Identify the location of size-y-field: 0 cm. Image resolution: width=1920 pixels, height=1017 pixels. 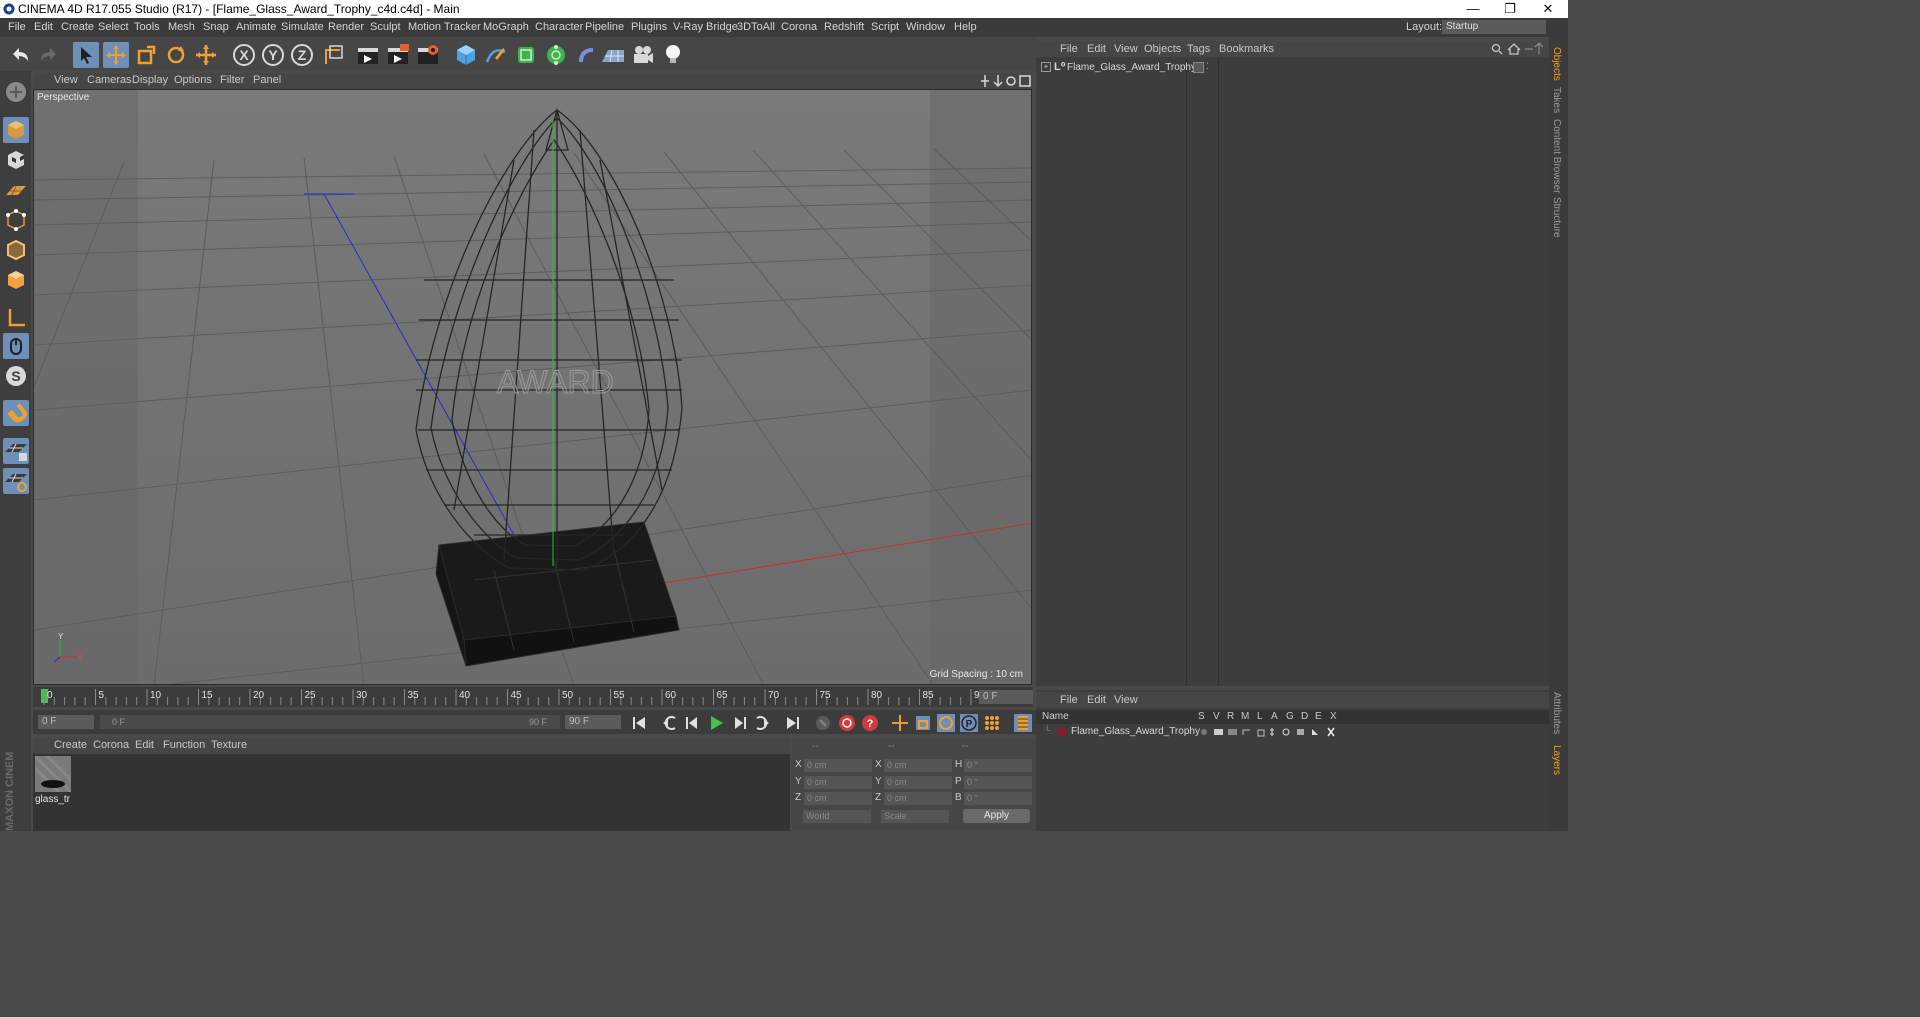
(918, 782).